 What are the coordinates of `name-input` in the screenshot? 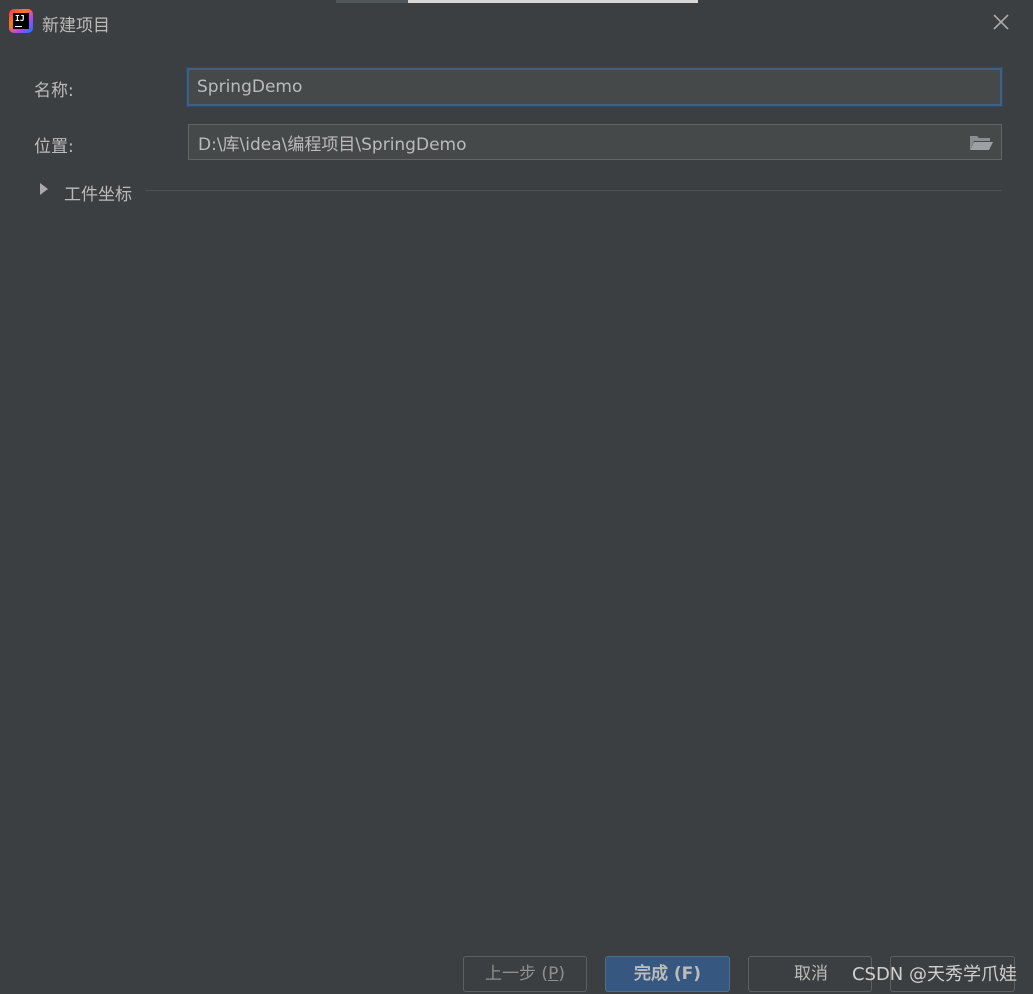 It's located at (594, 87).